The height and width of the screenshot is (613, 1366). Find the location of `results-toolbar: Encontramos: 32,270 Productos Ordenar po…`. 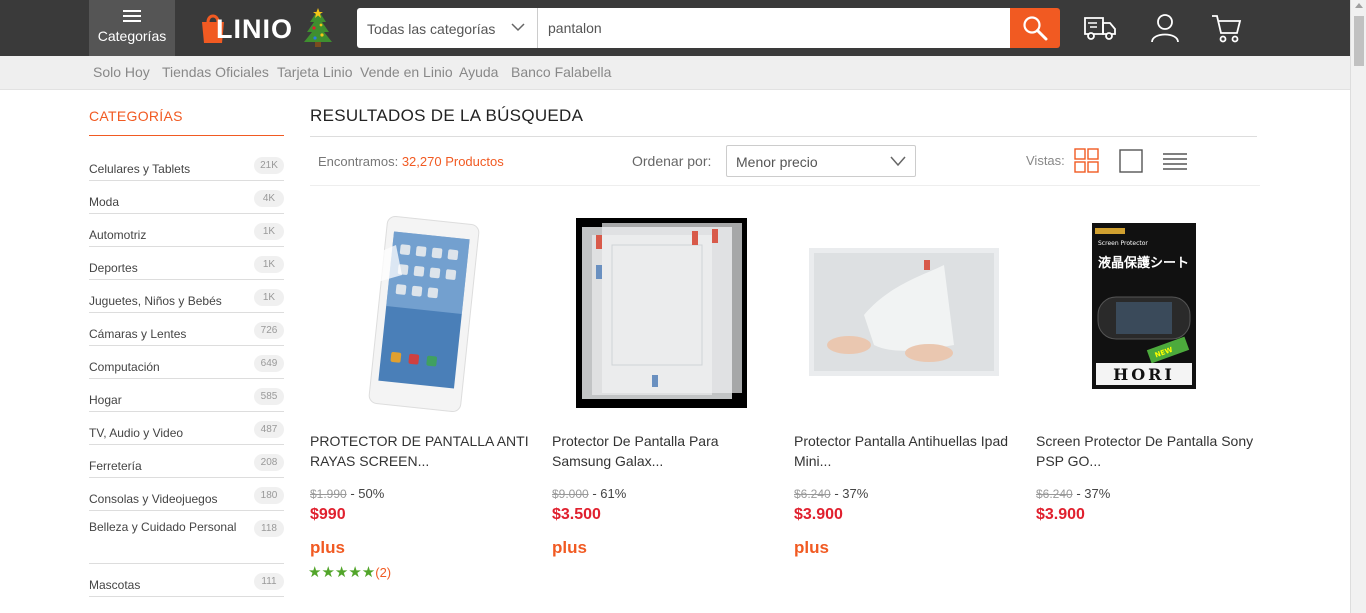

results-toolbar: Encontramos: 32,270 Productos Ordenar po… is located at coordinates (785, 162).